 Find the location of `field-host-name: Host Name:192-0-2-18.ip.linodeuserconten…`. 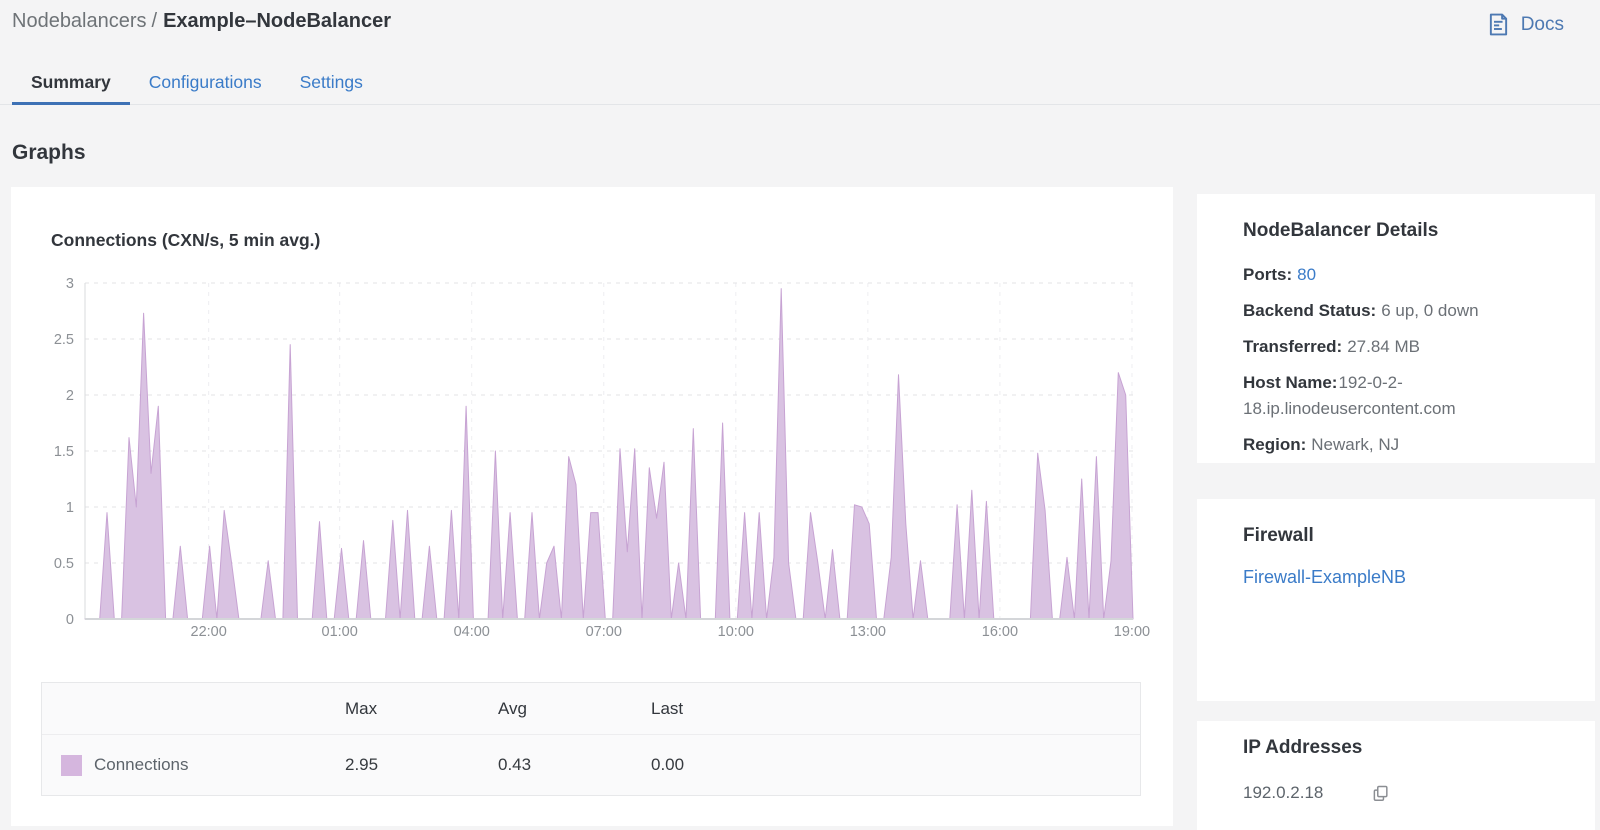

field-host-name: Host Name:192-0-2-18.ip.linodeuserconten… is located at coordinates (1349, 395).